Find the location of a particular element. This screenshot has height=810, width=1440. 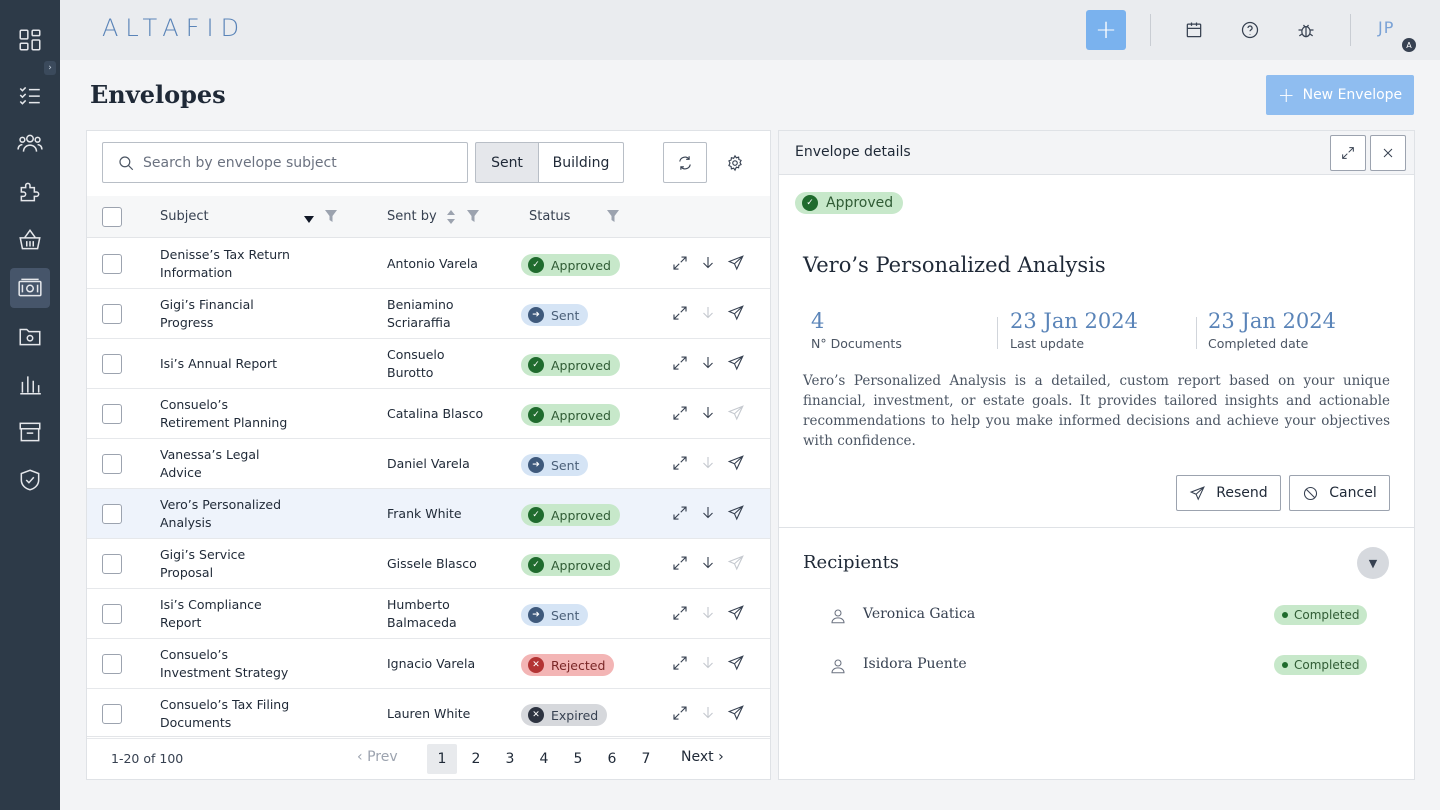

envelopes-icon is located at coordinates (30, 288).